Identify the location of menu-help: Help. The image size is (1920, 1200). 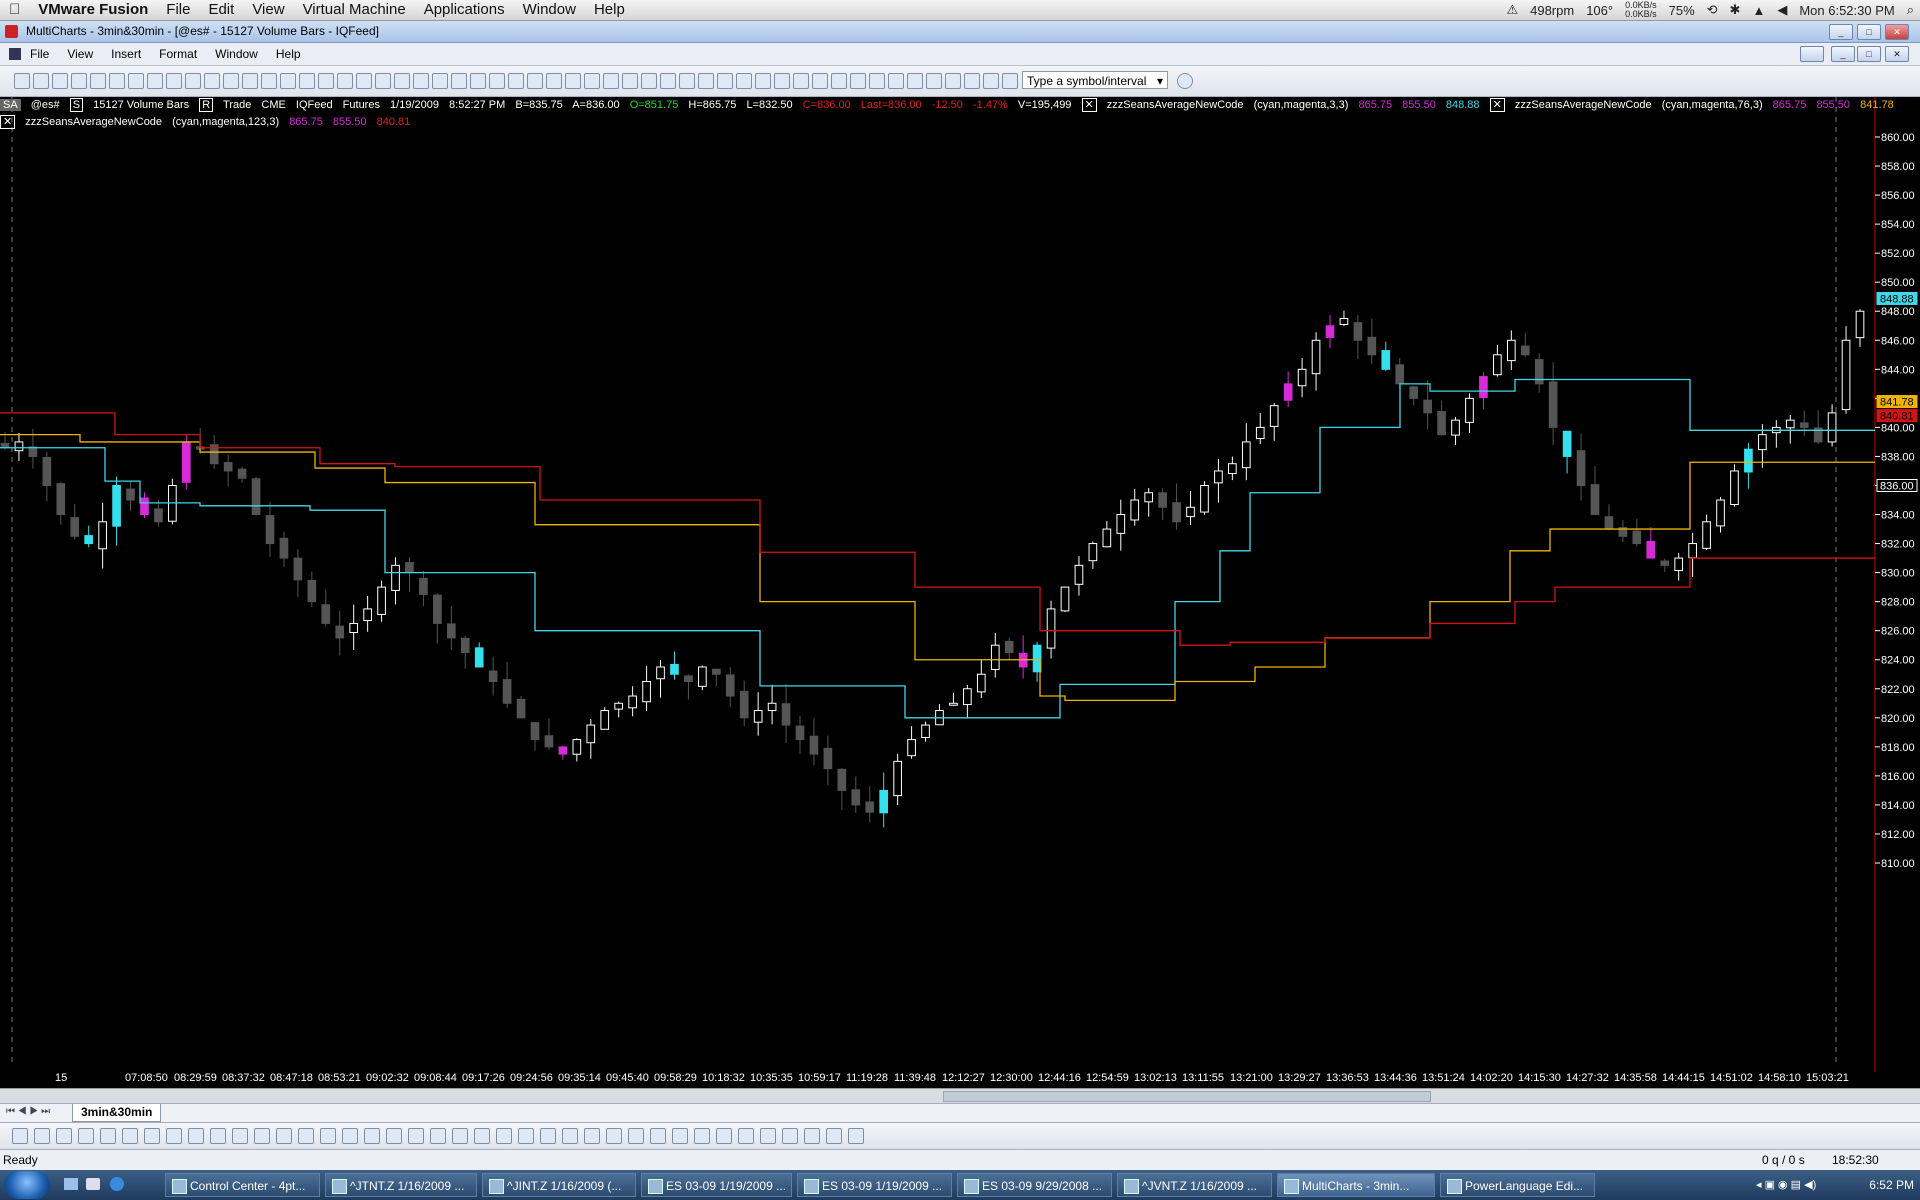
(288, 54).